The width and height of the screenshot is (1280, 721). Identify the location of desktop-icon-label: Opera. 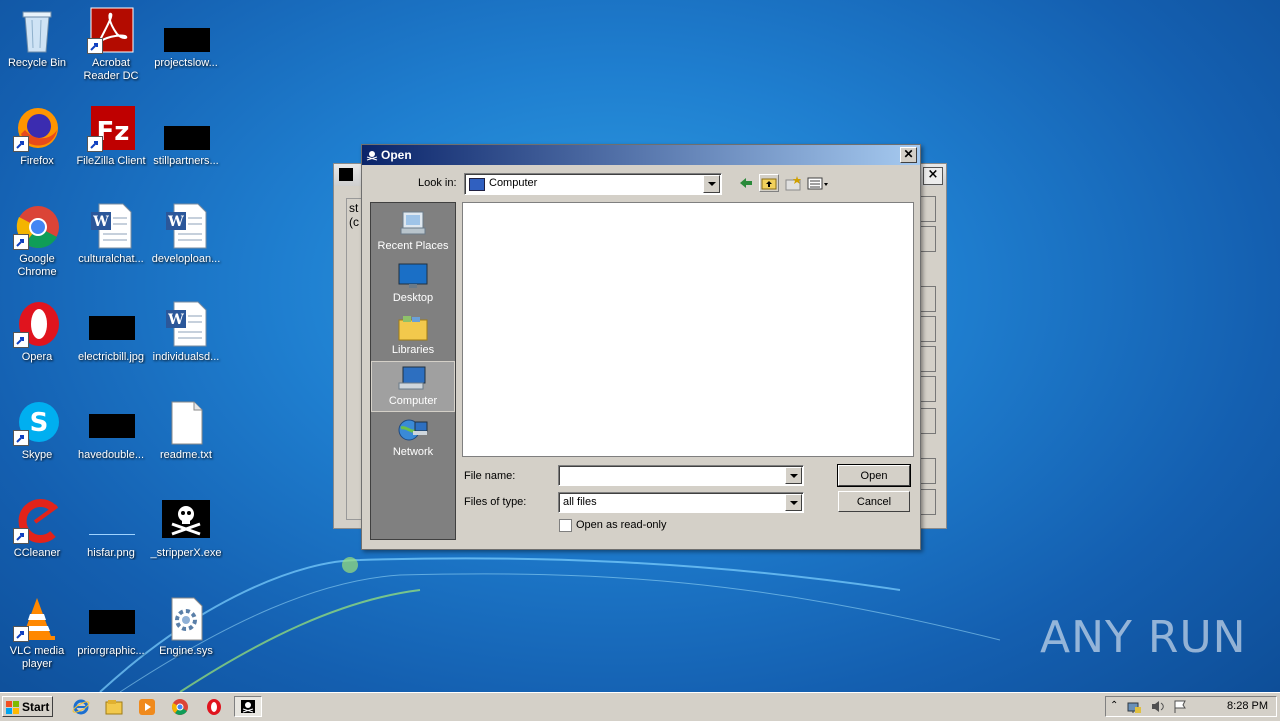
(37, 357).